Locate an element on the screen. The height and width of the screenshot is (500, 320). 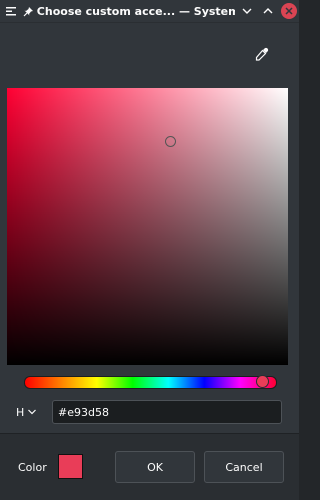
selected-color-swatch is located at coordinates (70, 466).